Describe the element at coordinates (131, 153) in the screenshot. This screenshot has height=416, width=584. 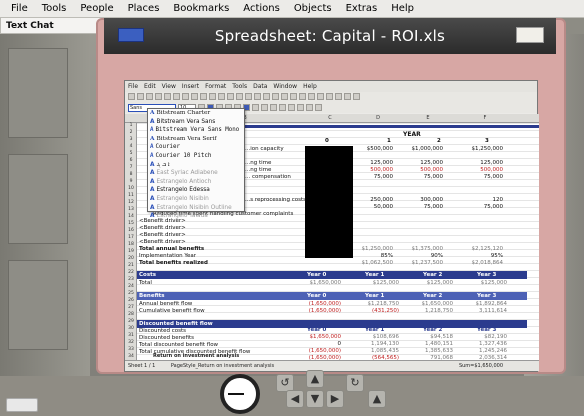
I see `row-header: 5` at that location.